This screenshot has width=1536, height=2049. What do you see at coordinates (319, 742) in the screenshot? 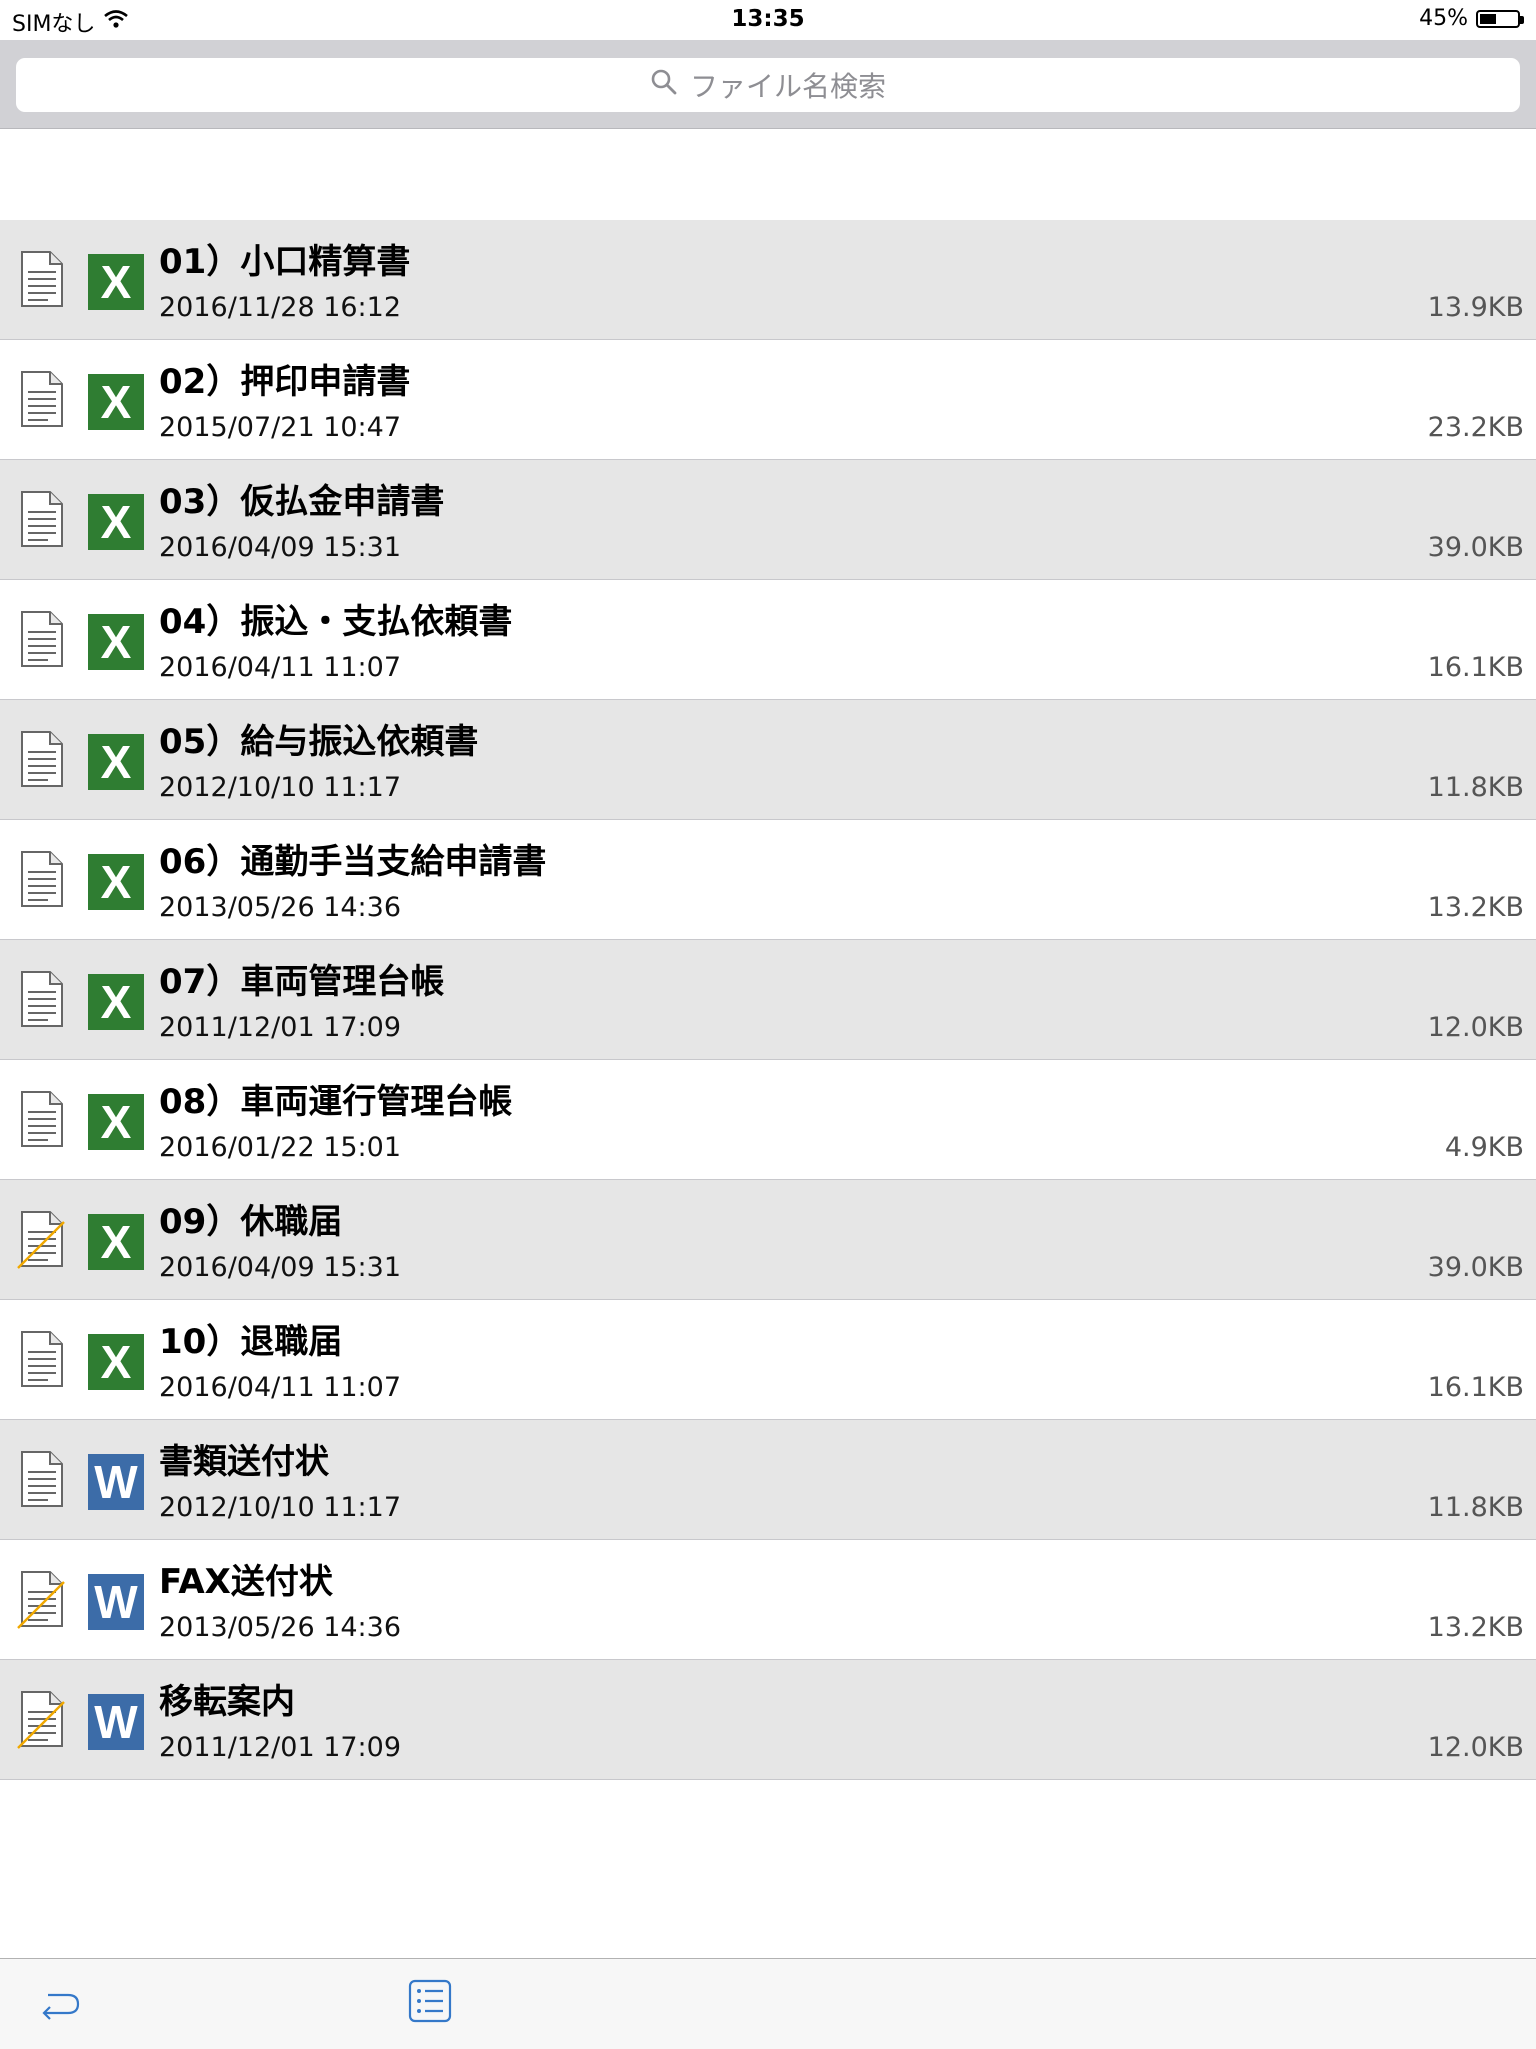
I see `file-name: 05）給与振込依頼書` at bounding box center [319, 742].